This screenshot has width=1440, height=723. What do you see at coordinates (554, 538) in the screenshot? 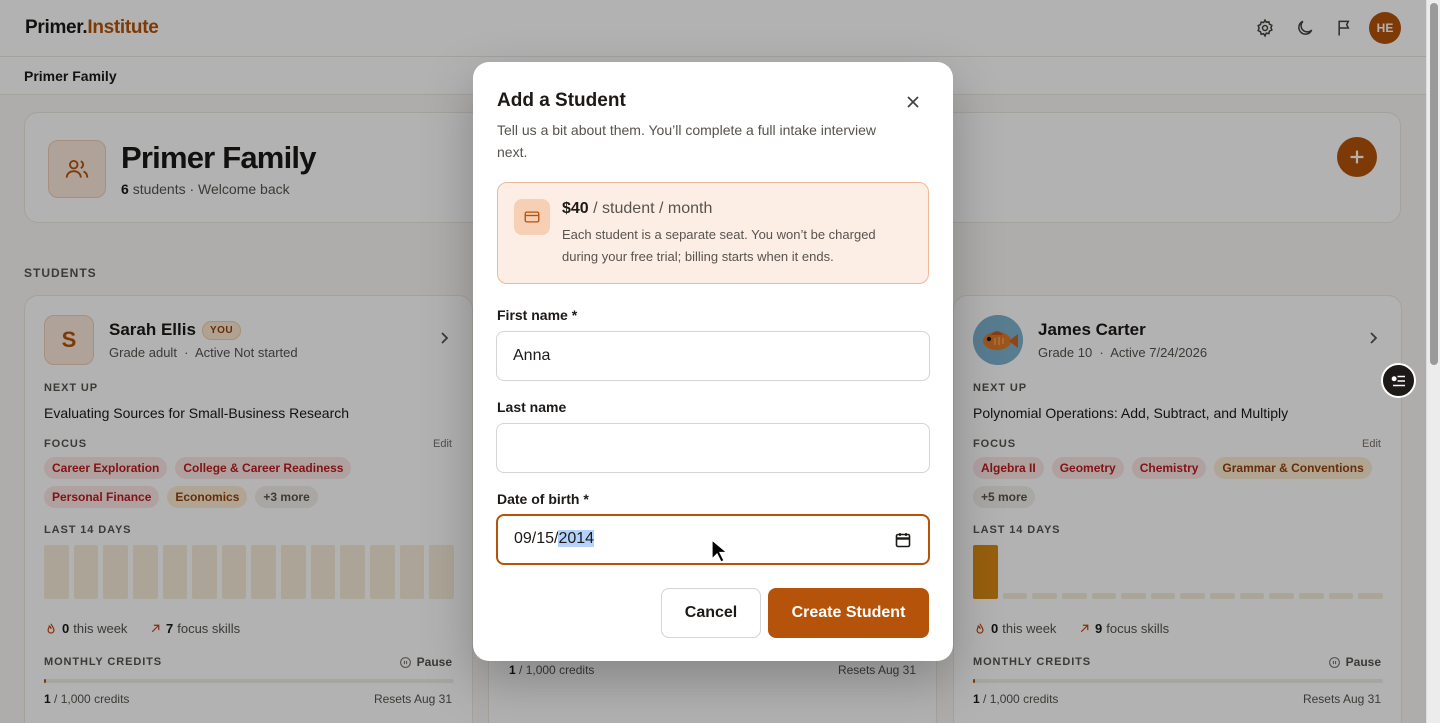
I see `dob-value: 09/15/2014` at bounding box center [554, 538].